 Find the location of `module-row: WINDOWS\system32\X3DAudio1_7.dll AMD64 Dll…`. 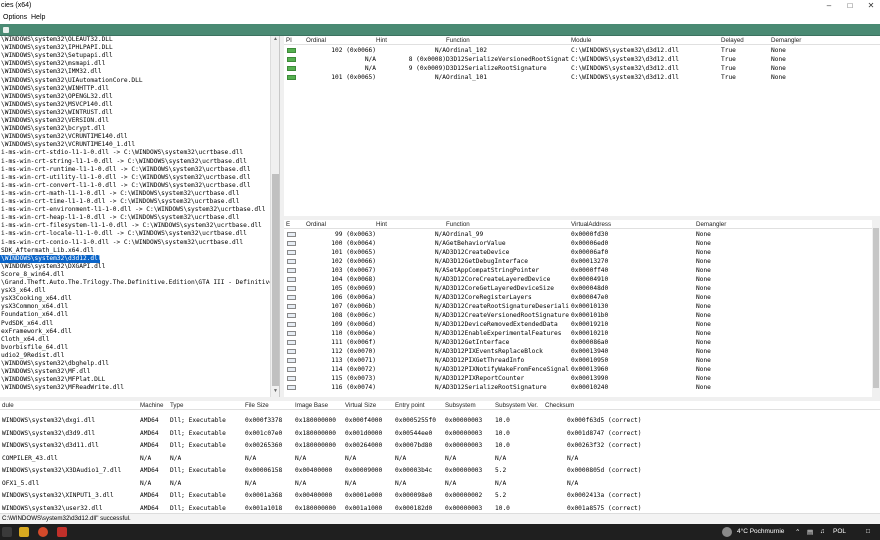

module-row: WINDOWS\system32\X3DAudio1_7.dll AMD64 Dll… is located at coordinates (440, 470).